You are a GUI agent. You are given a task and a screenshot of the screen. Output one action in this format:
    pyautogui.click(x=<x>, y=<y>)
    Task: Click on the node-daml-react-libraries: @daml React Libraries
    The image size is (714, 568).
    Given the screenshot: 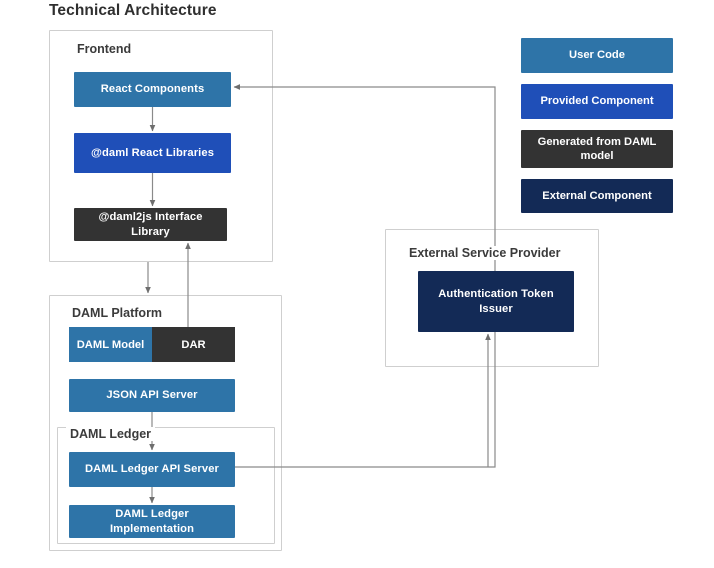 What is the action you would take?
    pyautogui.click(x=152, y=153)
    